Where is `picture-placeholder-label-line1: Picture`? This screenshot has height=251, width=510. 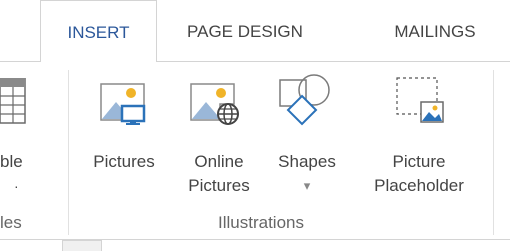 picture-placeholder-label-line1: Picture is located at coordinates (419, 161).